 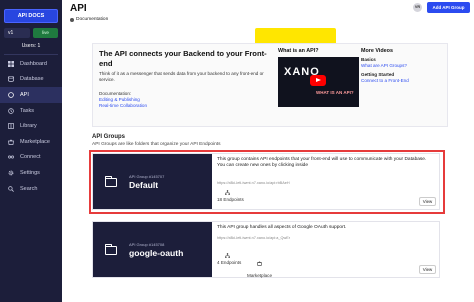 I want to click on more-heading-getting-started: Getting Started, so click(x=378, y=74).